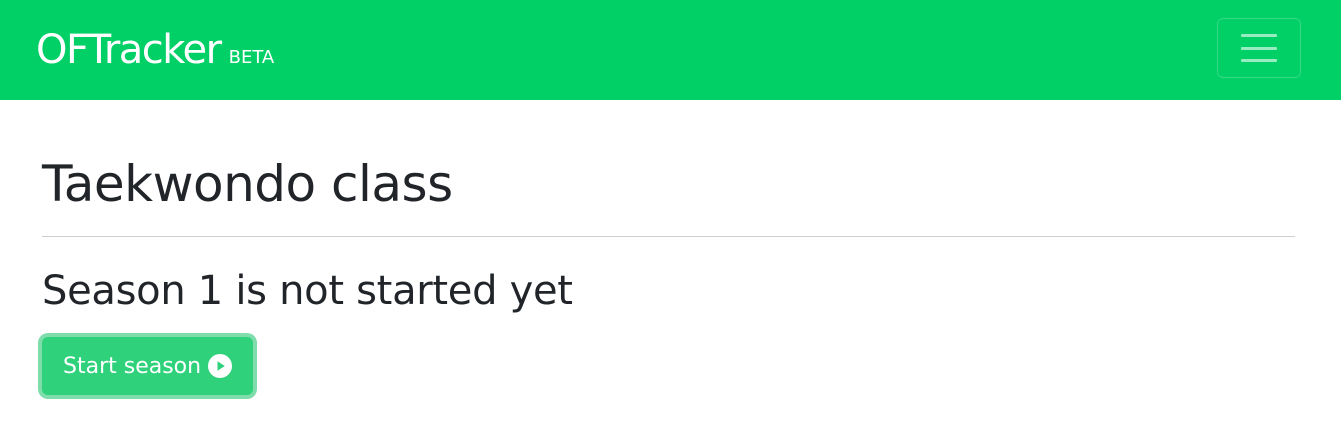 The width and height of the screenshot is (1341, 440). I want to click on start-season-button: Start season, so click(148, 366).